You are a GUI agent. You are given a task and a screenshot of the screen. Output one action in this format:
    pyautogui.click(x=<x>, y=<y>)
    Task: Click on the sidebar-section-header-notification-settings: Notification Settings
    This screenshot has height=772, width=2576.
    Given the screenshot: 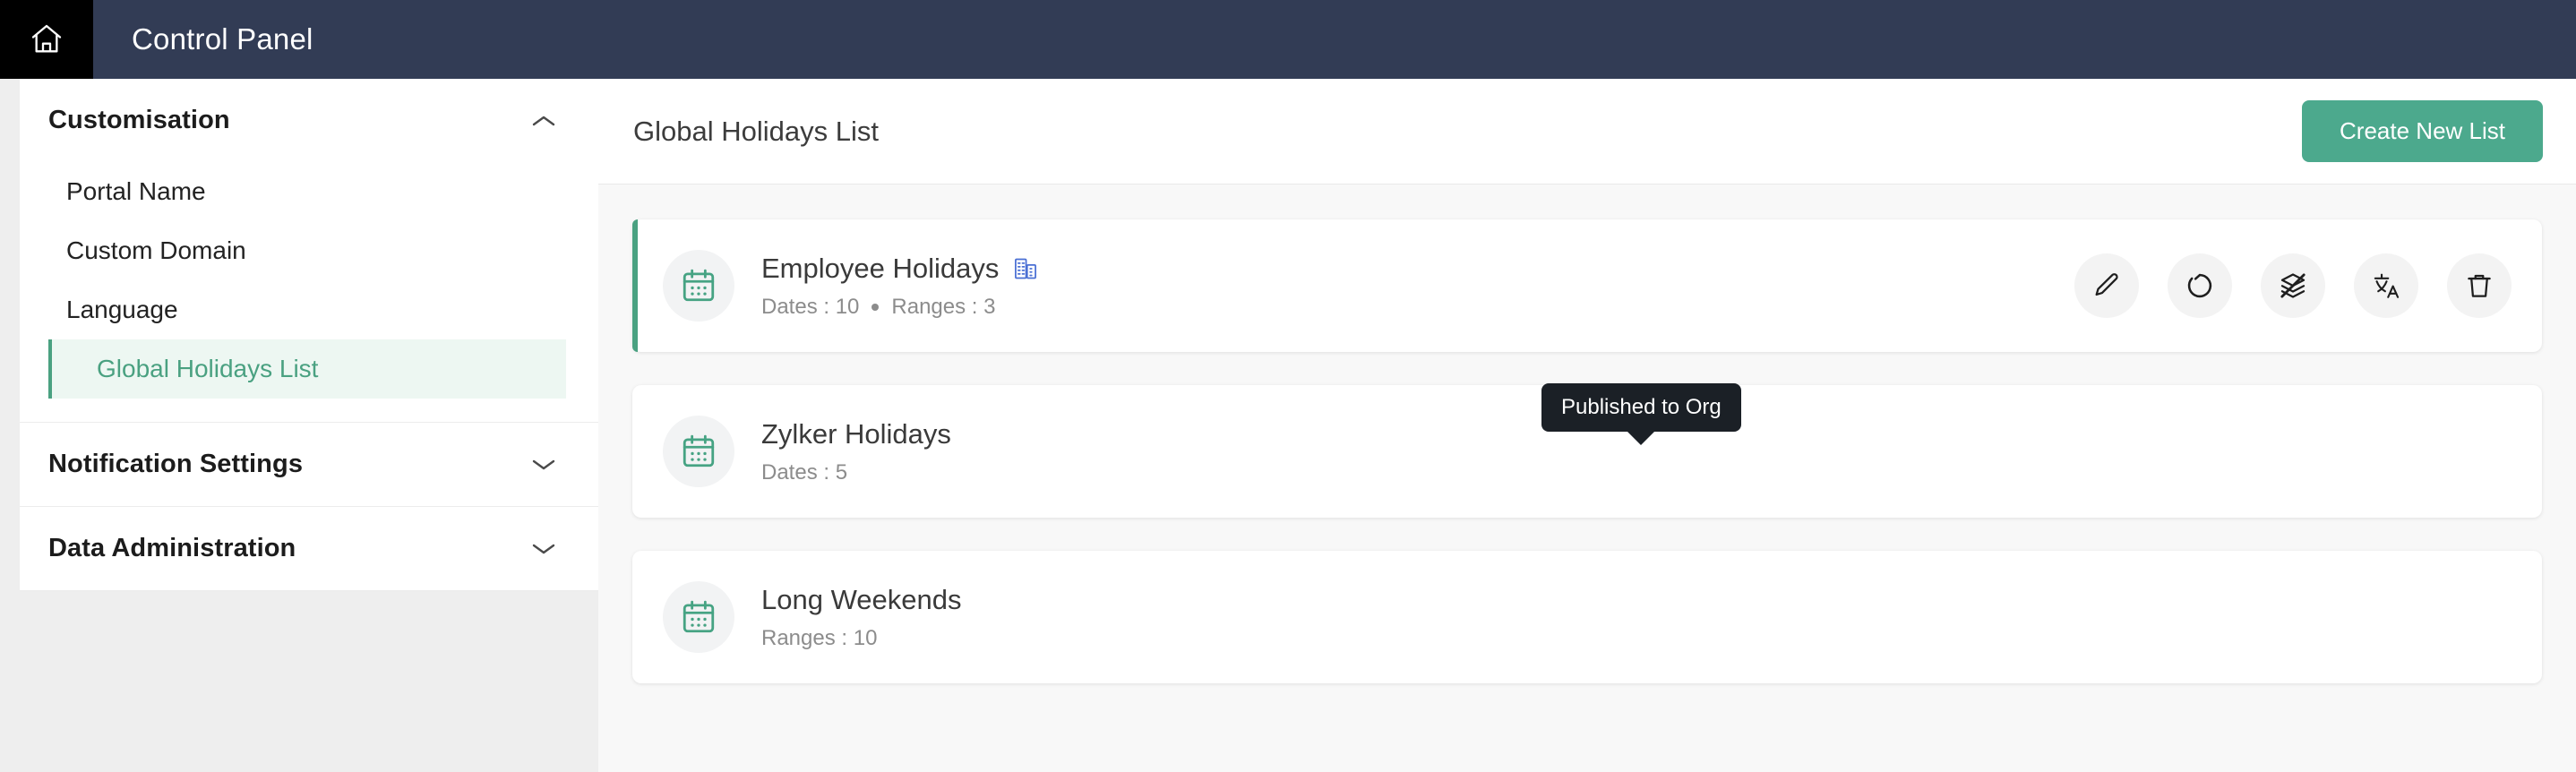 What is the action you would take?
    pyautogui.click(x=309, y=464)
    